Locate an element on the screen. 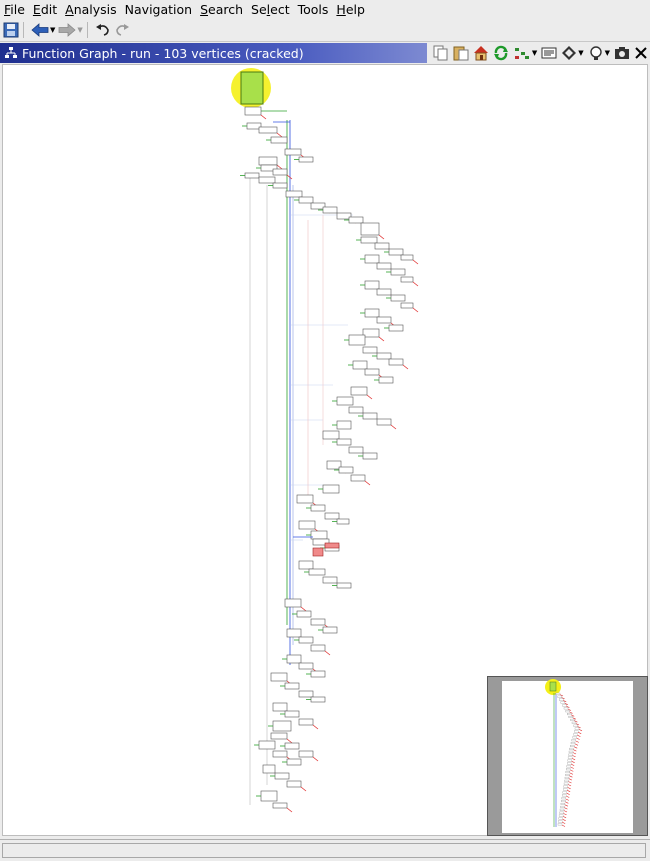  satellite-graph is located at coordinates (567, 756).